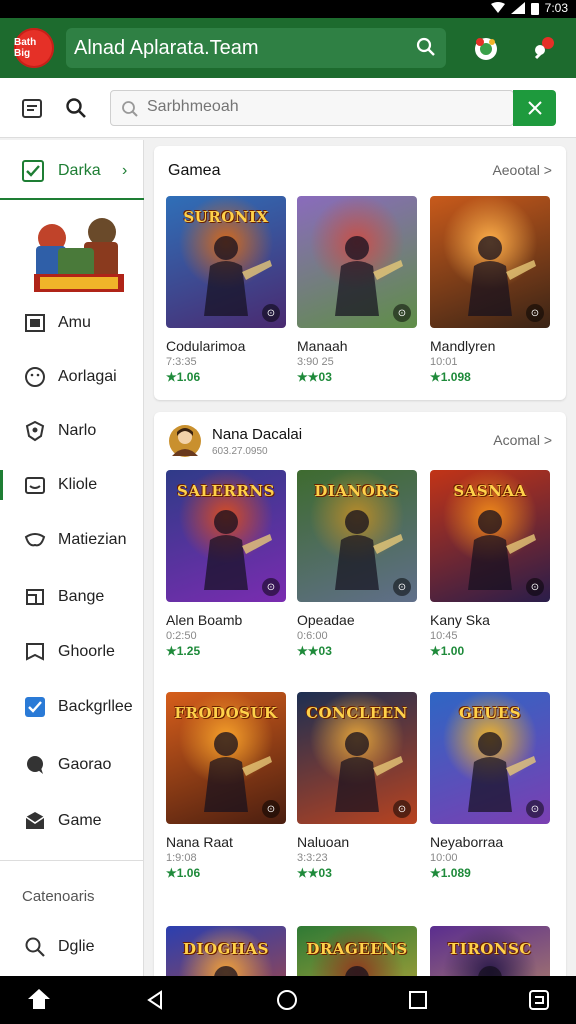  Describe the element at coordinates (185, 441) in the screenshot. I see `avatar` at that location.